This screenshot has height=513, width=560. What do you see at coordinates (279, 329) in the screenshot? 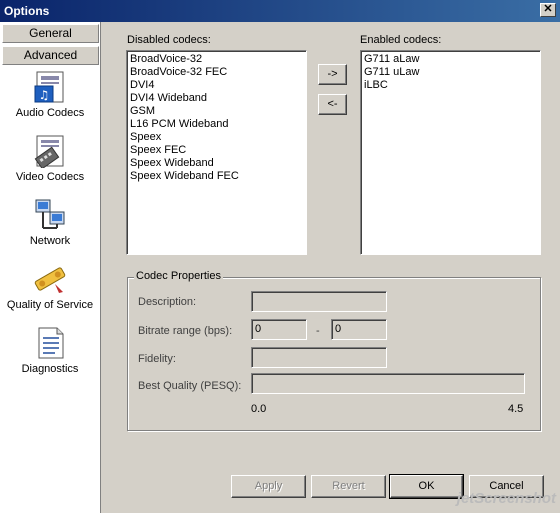
I see `bitrate-min-field: 0` at bounding box center [279, 329].